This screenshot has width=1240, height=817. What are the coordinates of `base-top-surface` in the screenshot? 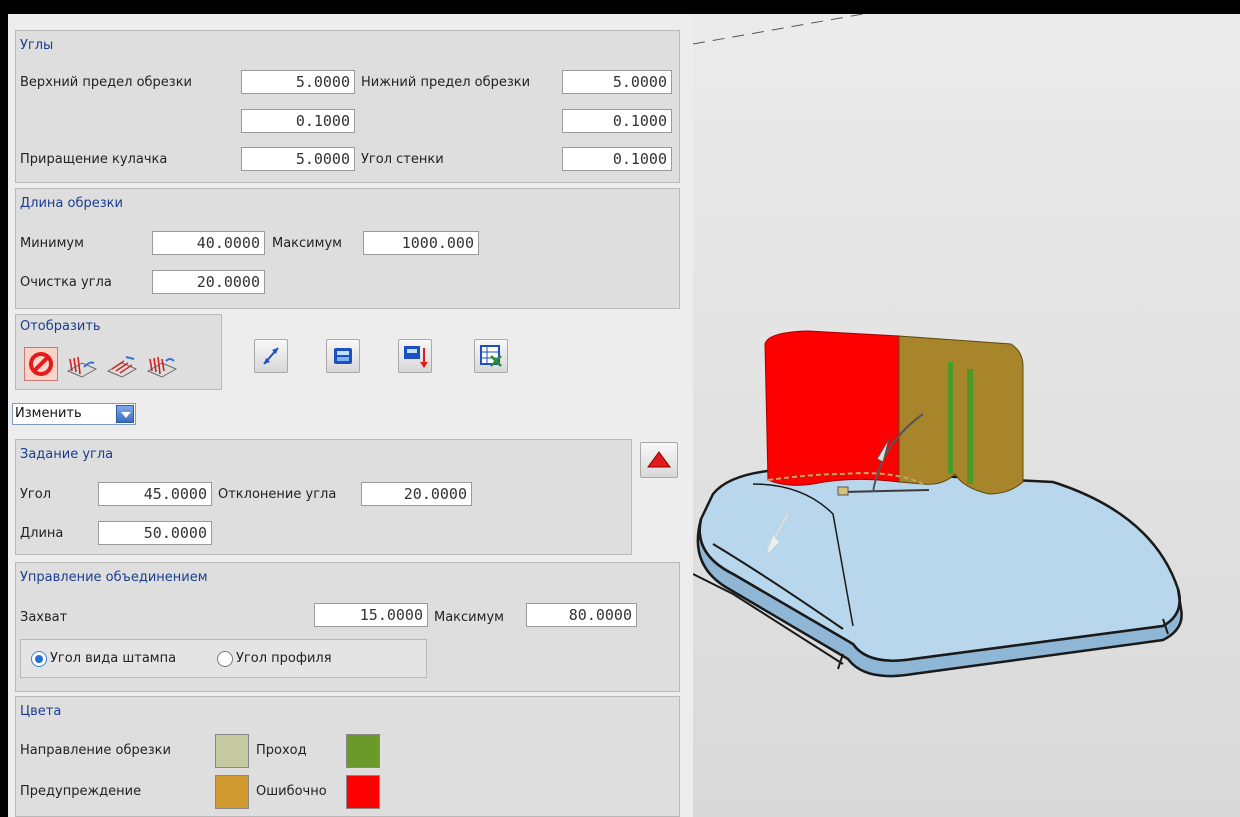 It's located at (939, 564).